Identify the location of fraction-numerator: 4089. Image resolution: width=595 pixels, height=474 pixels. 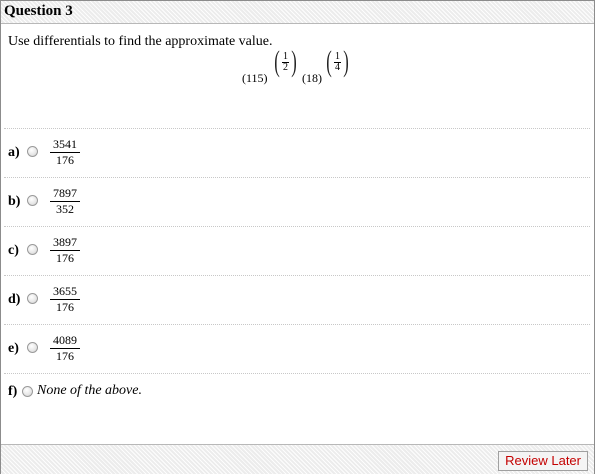
(65, 341).